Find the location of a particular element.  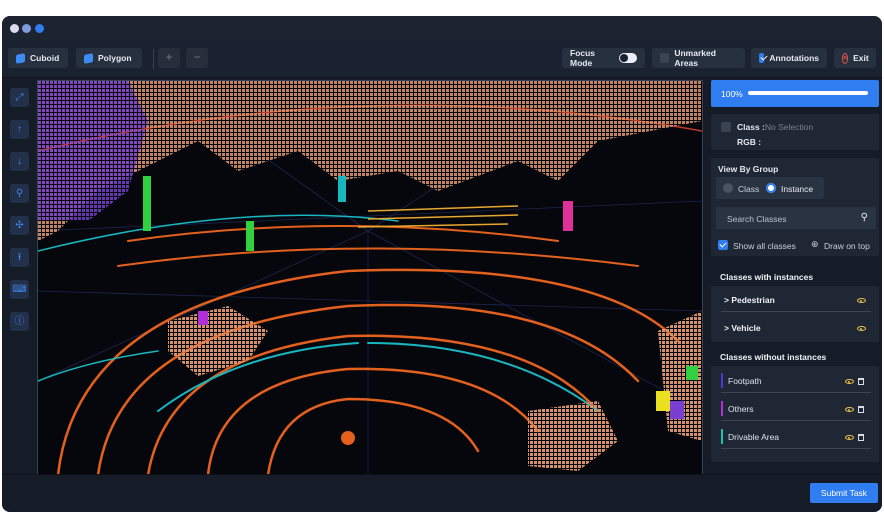

unmarked-areas-label: Unmarked Areas is located at coordinates (695, 58).